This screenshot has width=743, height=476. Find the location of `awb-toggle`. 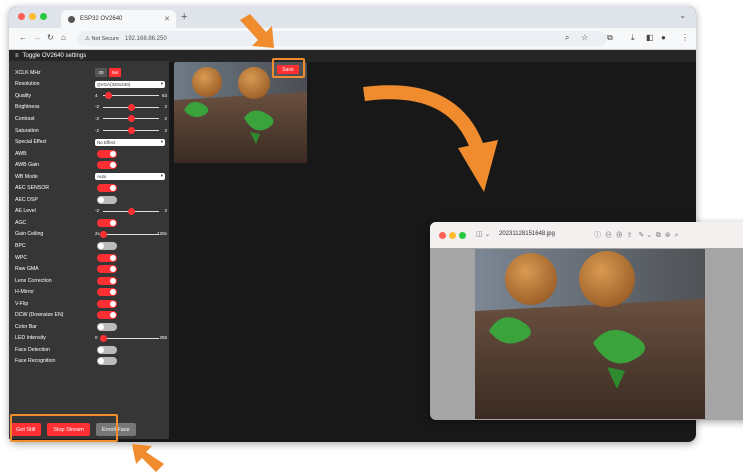

awb-toggle is located at coordinates (107, 153).